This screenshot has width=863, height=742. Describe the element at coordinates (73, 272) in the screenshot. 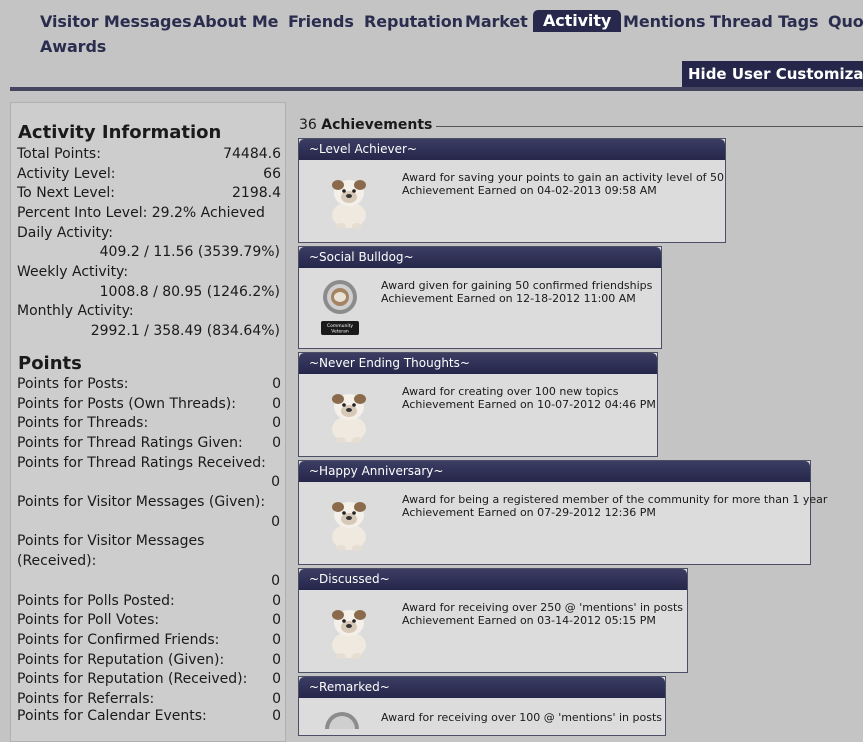

I see `weekly-activity-label: Weekly Activity:` at that location.